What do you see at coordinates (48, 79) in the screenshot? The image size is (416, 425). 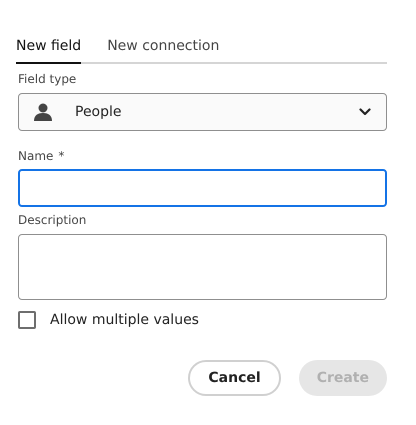 I see `field-label: Field type` at bounding box center [48, 79].